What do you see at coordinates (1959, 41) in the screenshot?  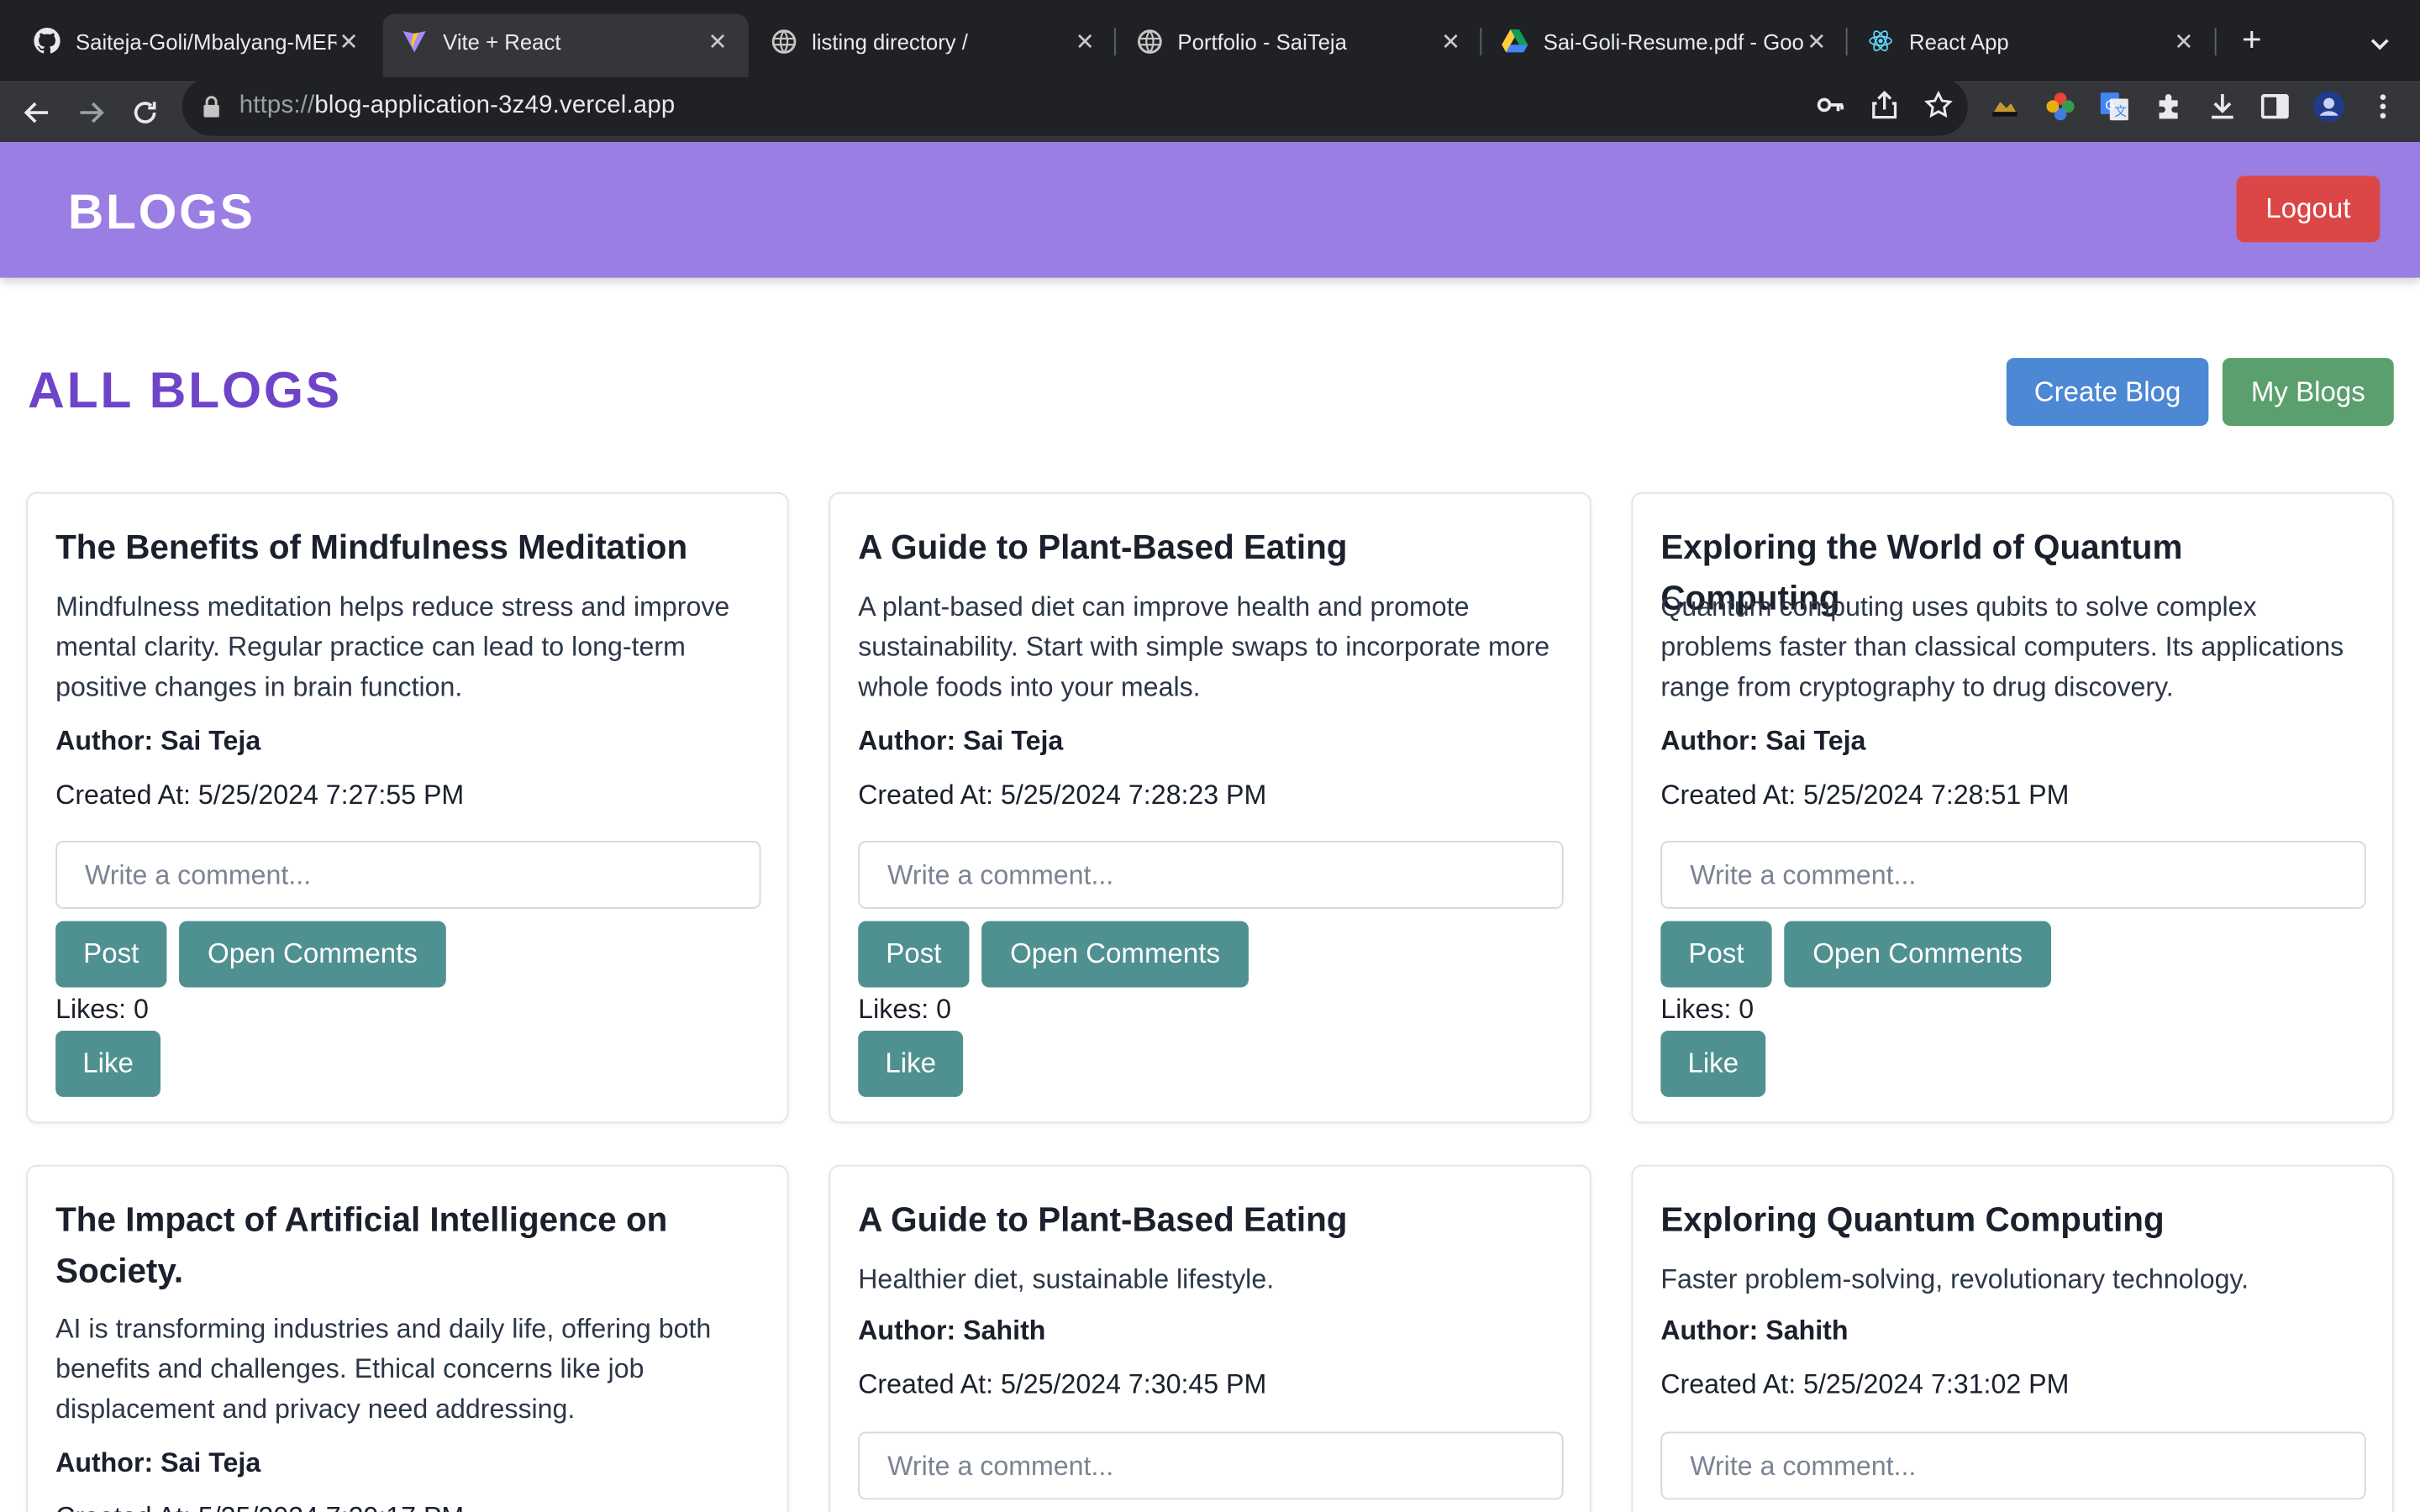 I see `tab-title: React App` at bounding box center [1959, 41].